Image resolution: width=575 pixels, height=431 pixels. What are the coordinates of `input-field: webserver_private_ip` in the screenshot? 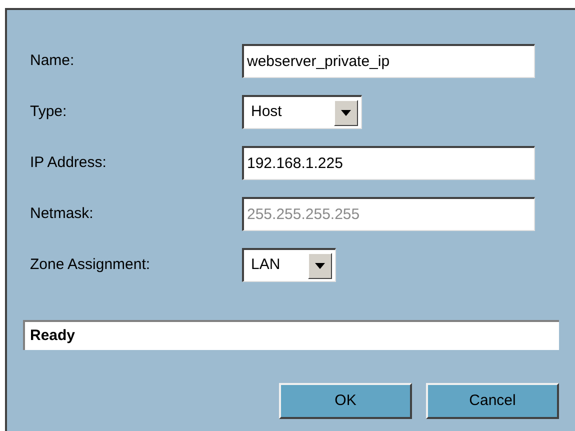 It's located at (388, 61).